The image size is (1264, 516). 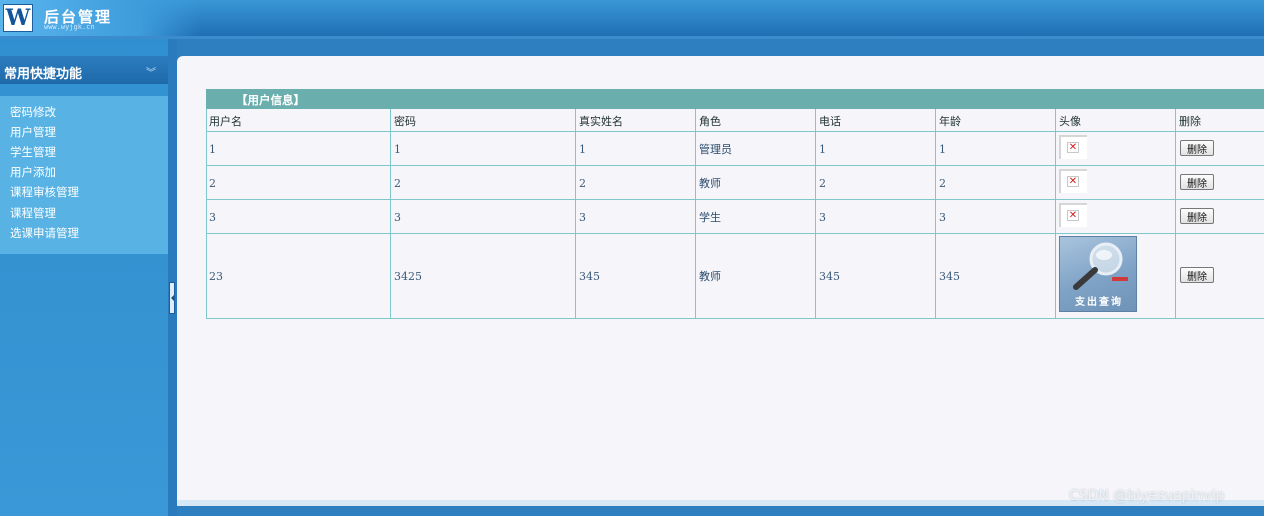 I want to click on column-header-delete: 删除, so click(x=1190, y=121).